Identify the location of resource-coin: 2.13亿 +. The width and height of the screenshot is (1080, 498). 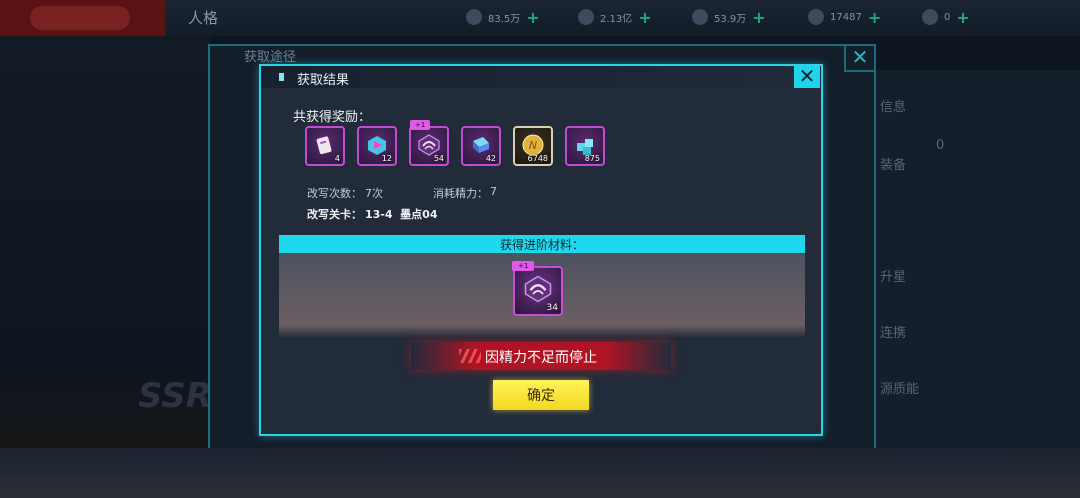
(615, 17).